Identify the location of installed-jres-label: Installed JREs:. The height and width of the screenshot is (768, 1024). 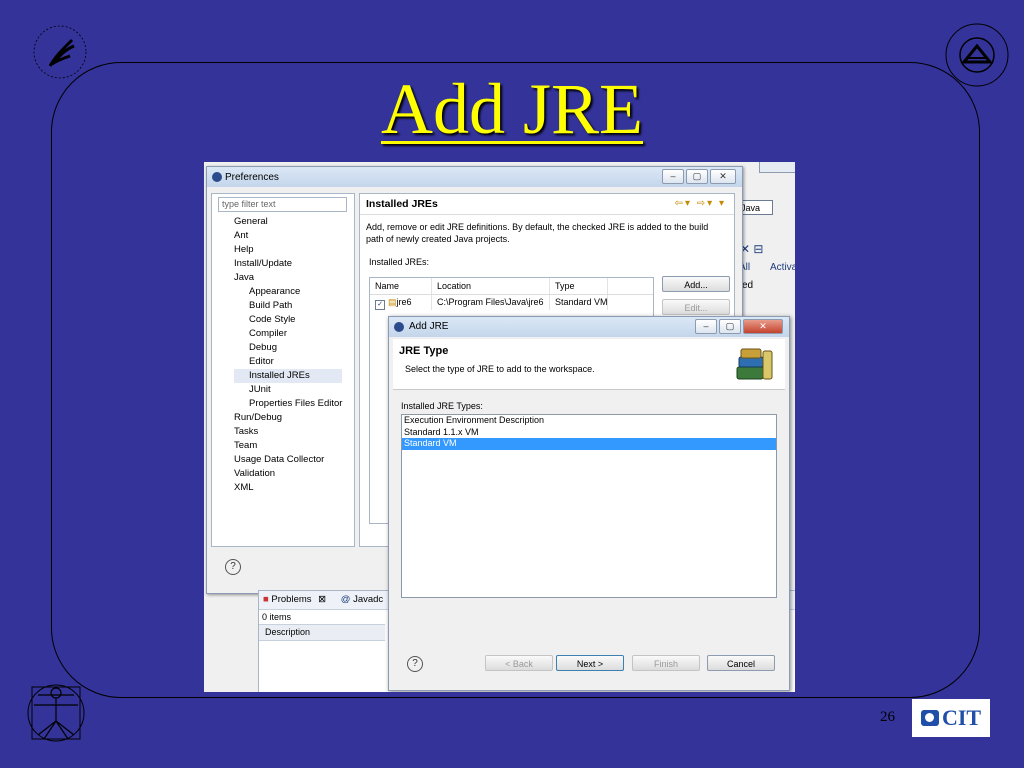
(399, 262).